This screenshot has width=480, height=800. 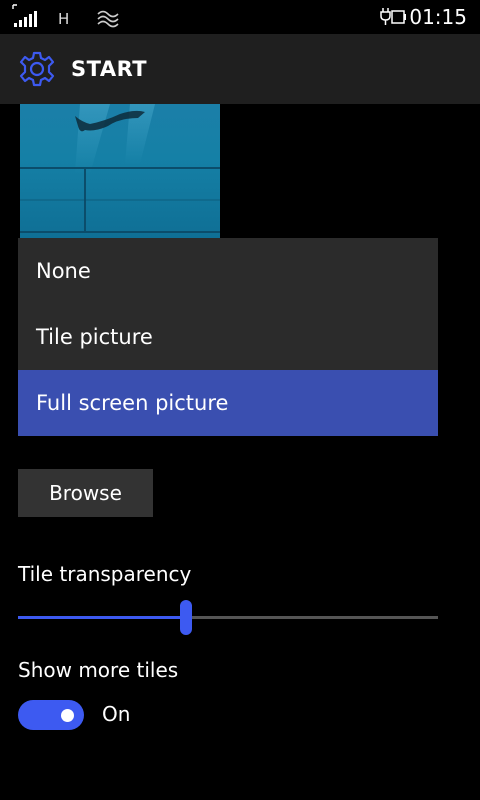 I want to click on battery-charging-icon, so click(x=393, y=16).